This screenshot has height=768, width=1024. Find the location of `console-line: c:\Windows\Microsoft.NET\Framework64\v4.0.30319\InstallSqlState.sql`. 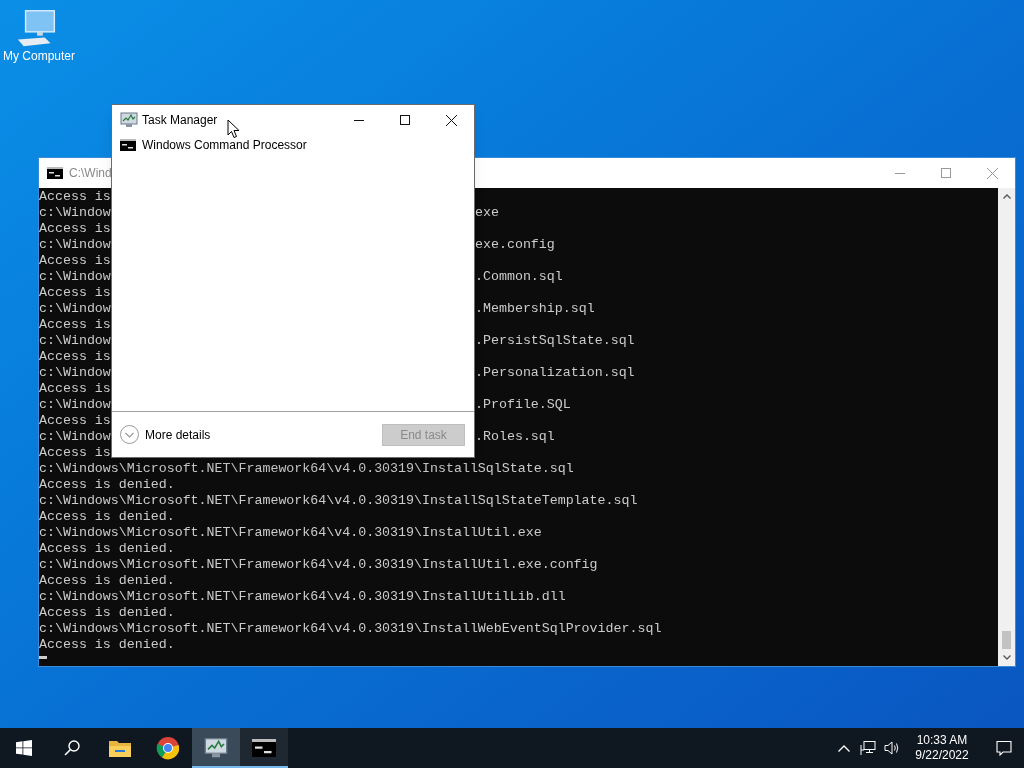

console-line: c:\Windows\Microsoft.NET\Framework64\v4.0.30319\InstallSqlState.sql is located at coordinates (306, 468).